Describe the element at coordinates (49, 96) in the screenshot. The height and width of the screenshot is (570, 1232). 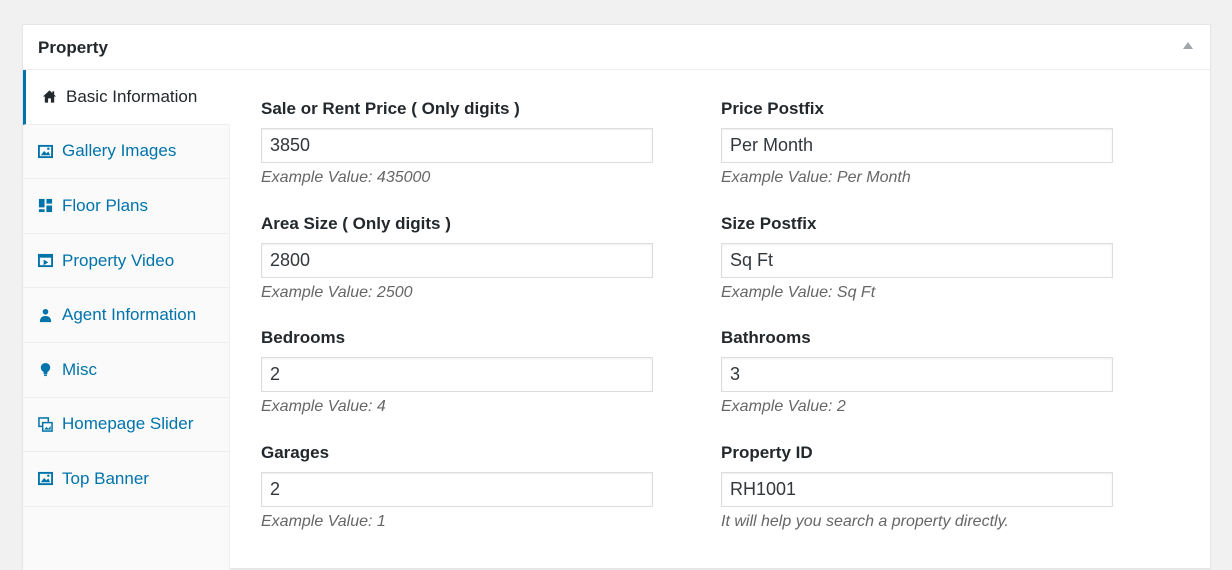
I see `home-icon` at that location.